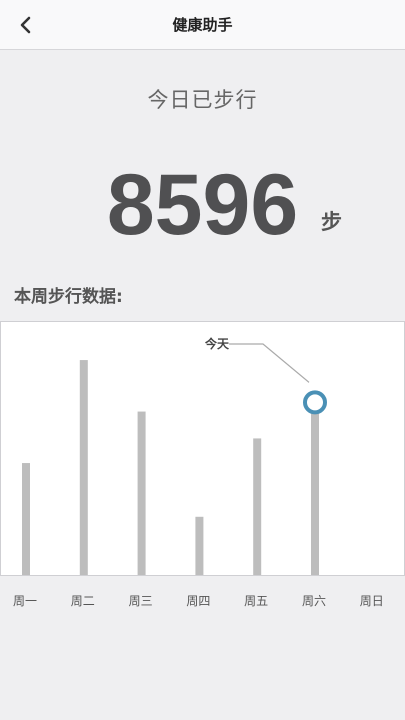  What do you see at coordinates (202, 100) in the screenshot?
I see `today-steps-label: 今日已步行` at bounding box center [202, 100].